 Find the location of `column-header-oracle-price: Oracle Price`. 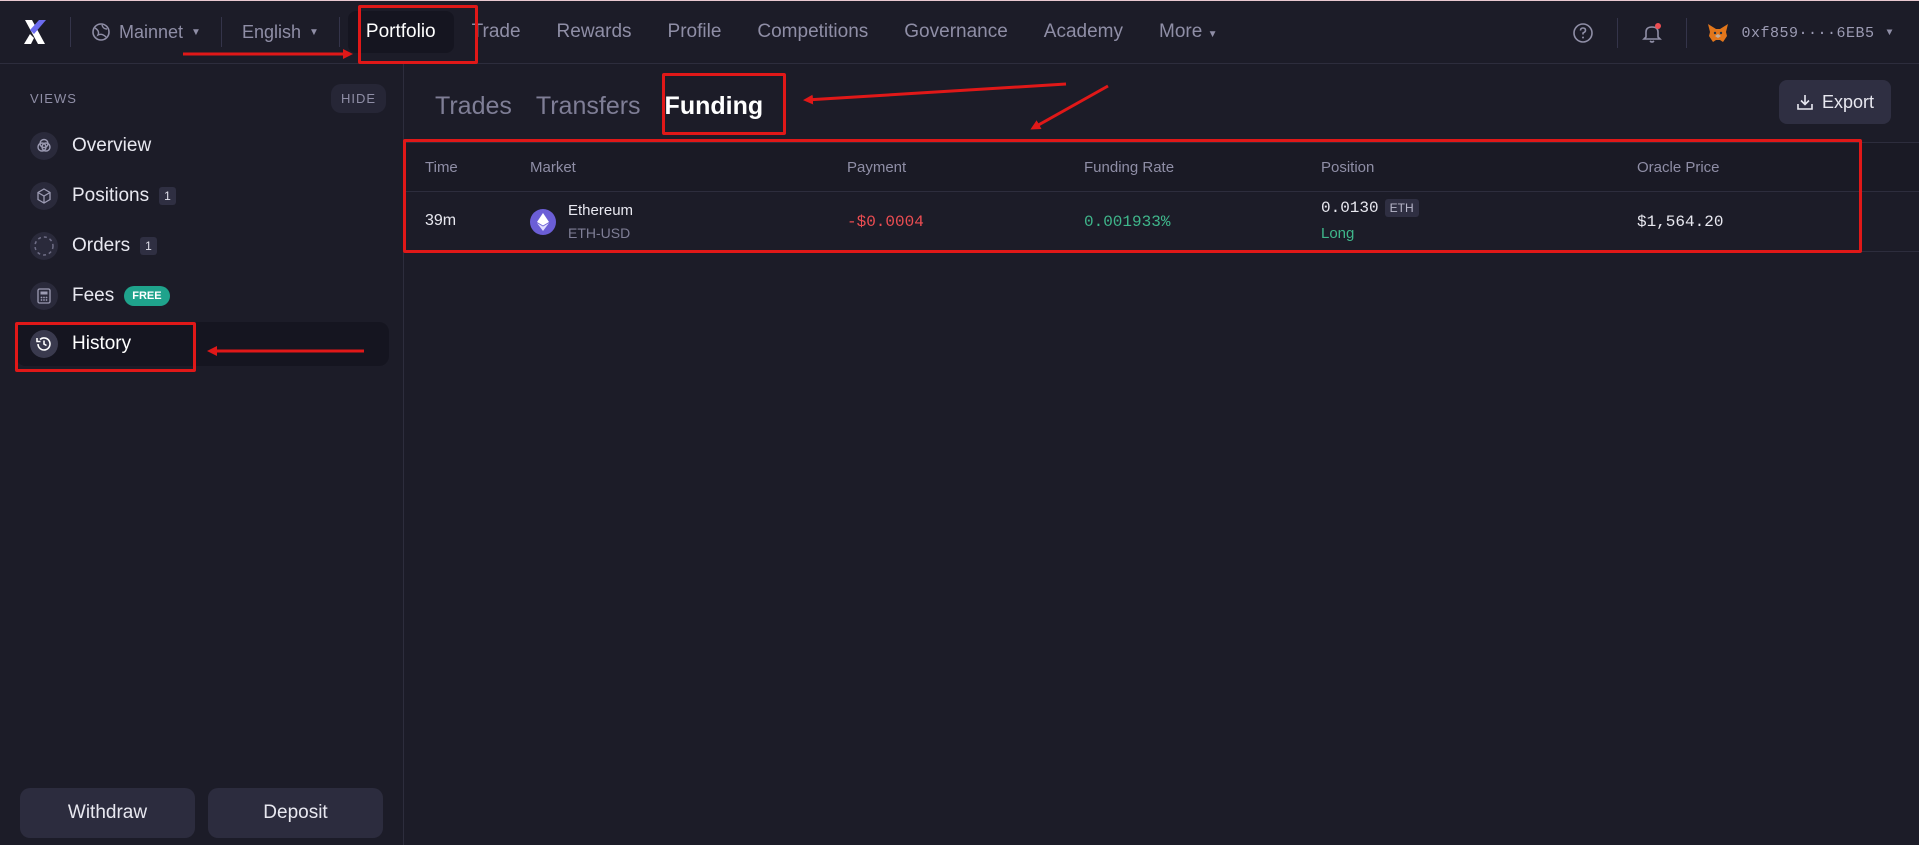

column-header-oracle-price: Oracle Price is located at coordinates (1678, 167).